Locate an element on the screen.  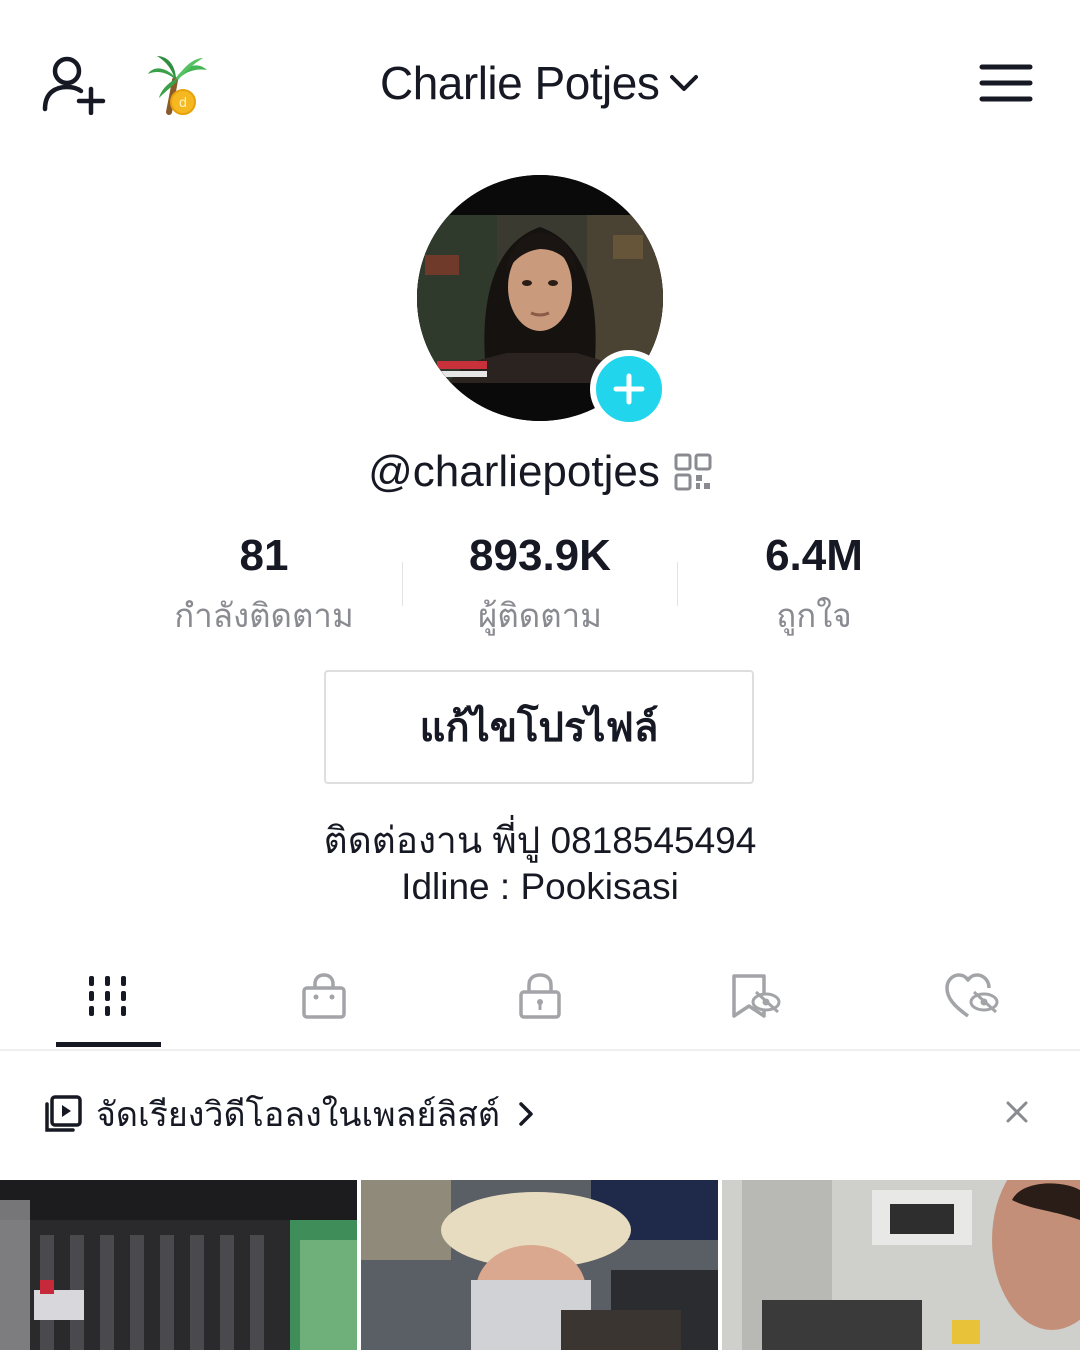
bookmark-hidden-icon is located at coordinates (756, 996).